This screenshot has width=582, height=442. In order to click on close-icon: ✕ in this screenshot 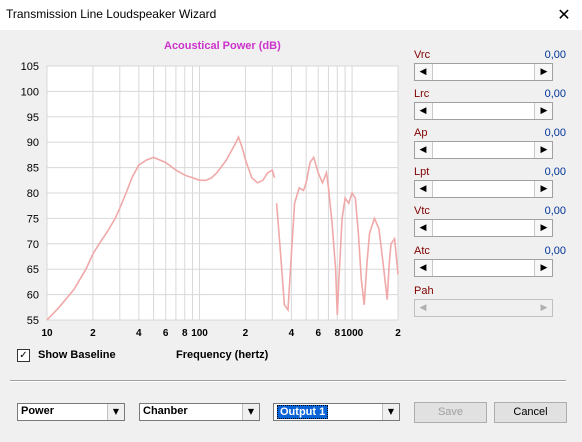, I will do `click(564, 15)`.